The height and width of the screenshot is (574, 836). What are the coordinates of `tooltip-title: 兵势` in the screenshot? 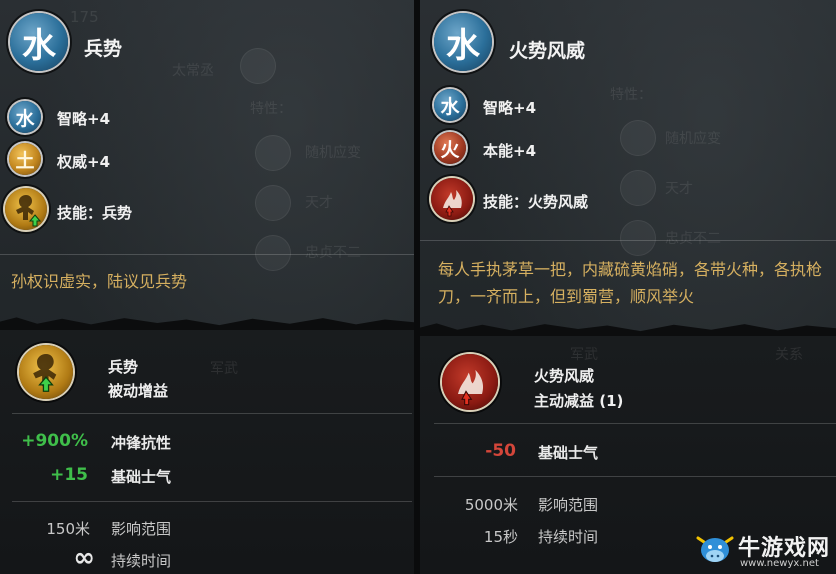 It's located at (103, 49).